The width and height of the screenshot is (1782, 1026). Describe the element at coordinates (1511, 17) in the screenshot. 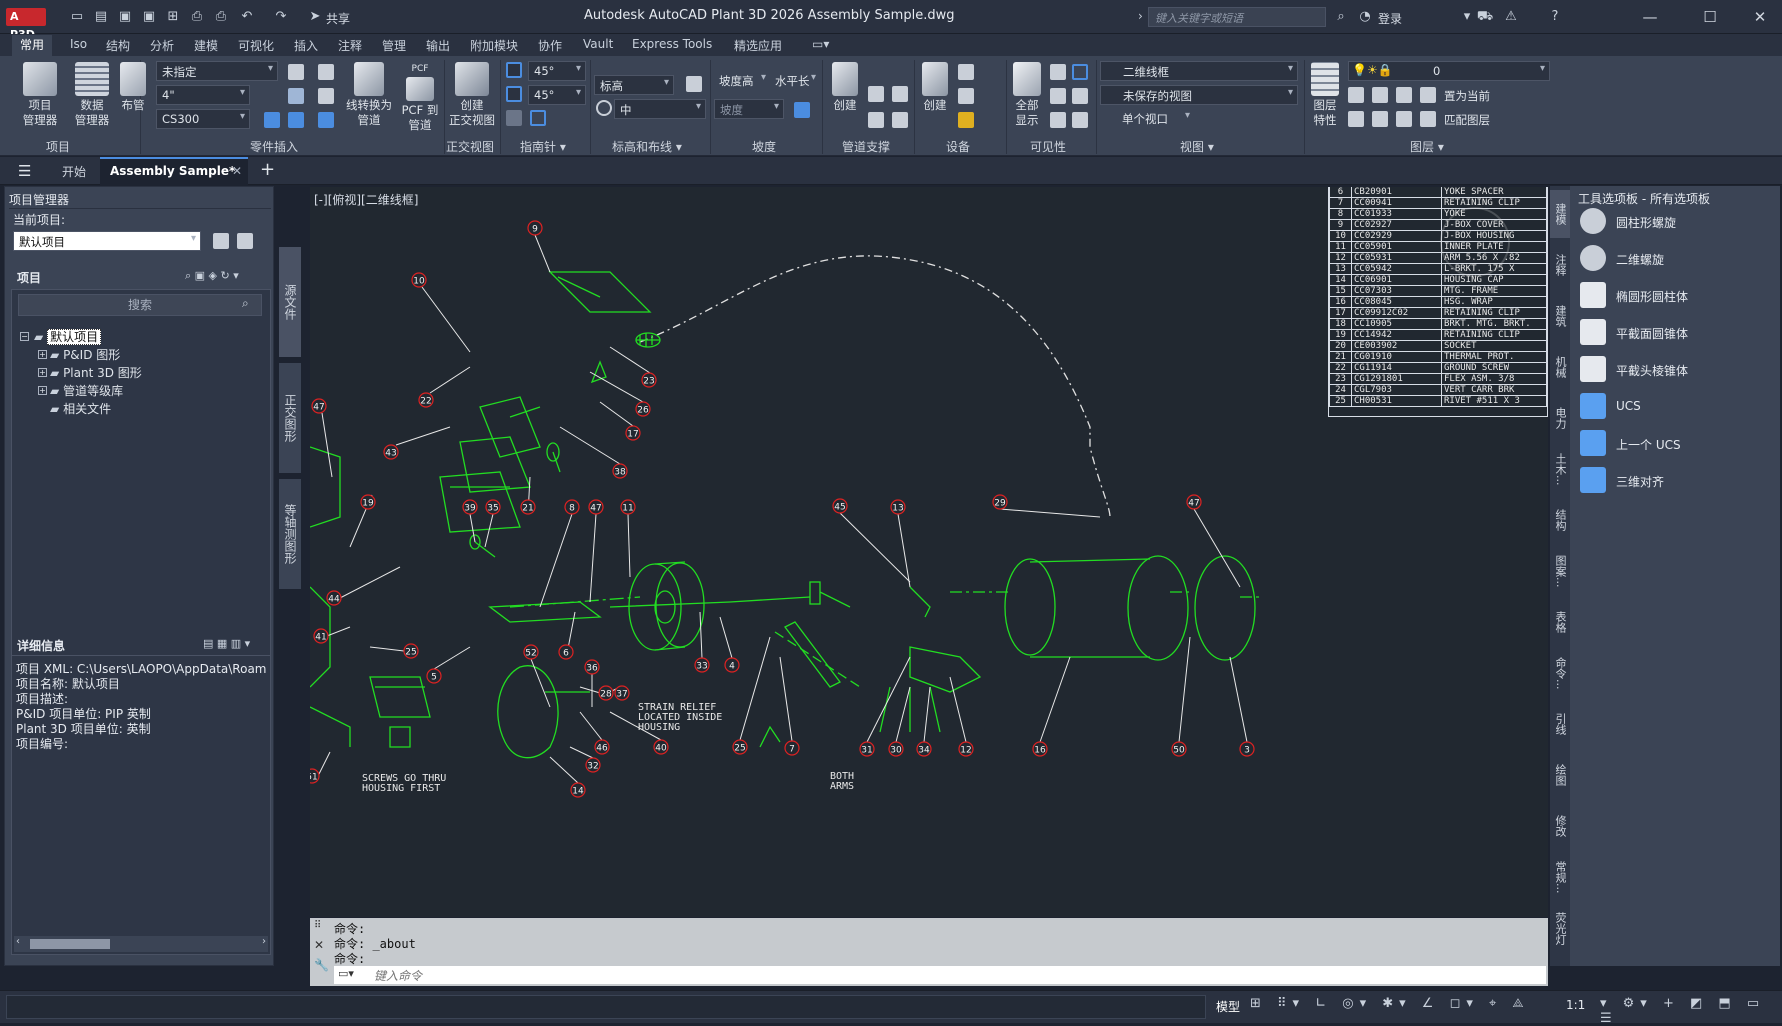

I see `autodesk-account-icon: ⚠` at that location.